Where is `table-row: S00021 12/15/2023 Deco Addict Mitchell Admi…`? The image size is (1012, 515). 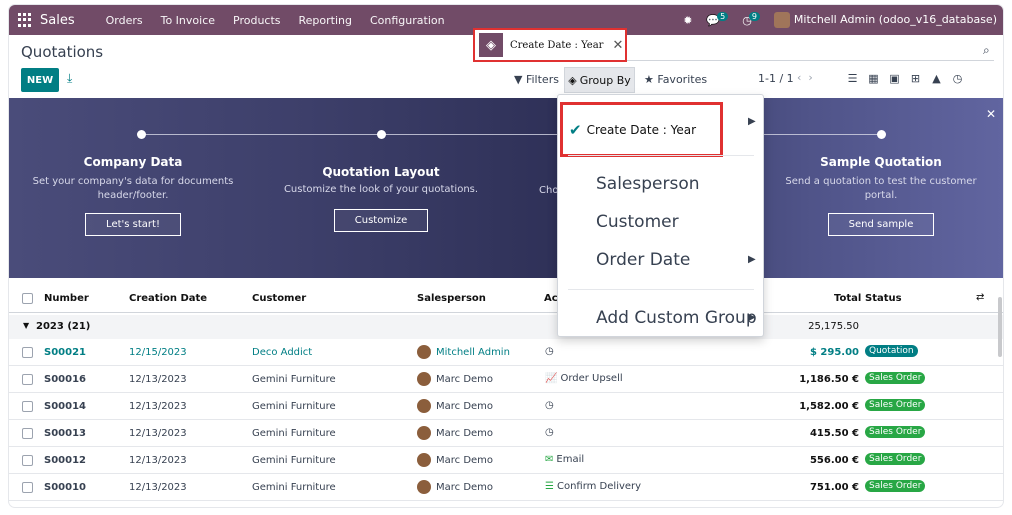
table-row: S00021 12/15/2023 Deco Addict Mitchell Admi… is located at coordinates (506, 352).